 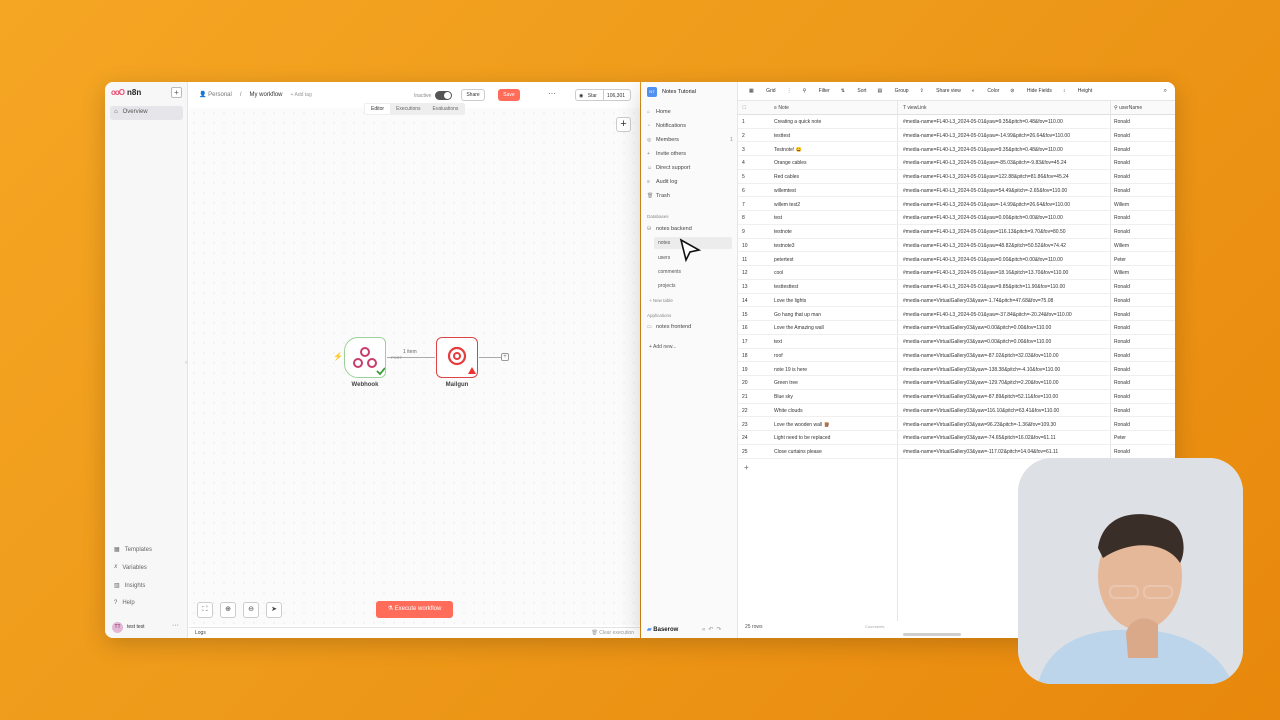 What do you see at coordinates (365, 357) in the screenshot?
I see `webhook-node` at bounding box center [365, 357].